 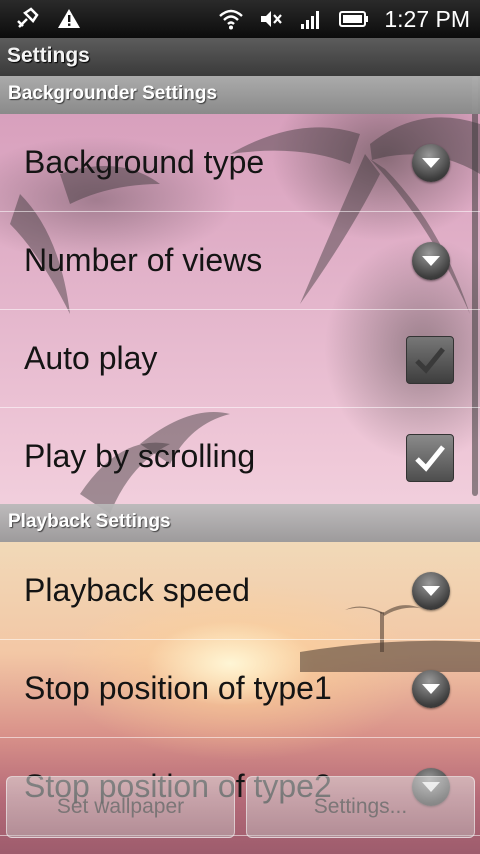 What do you see at coordinates (143, 260) in the screenshot?
I see `setting-label: Number of views` at bounding box center [143, 260].